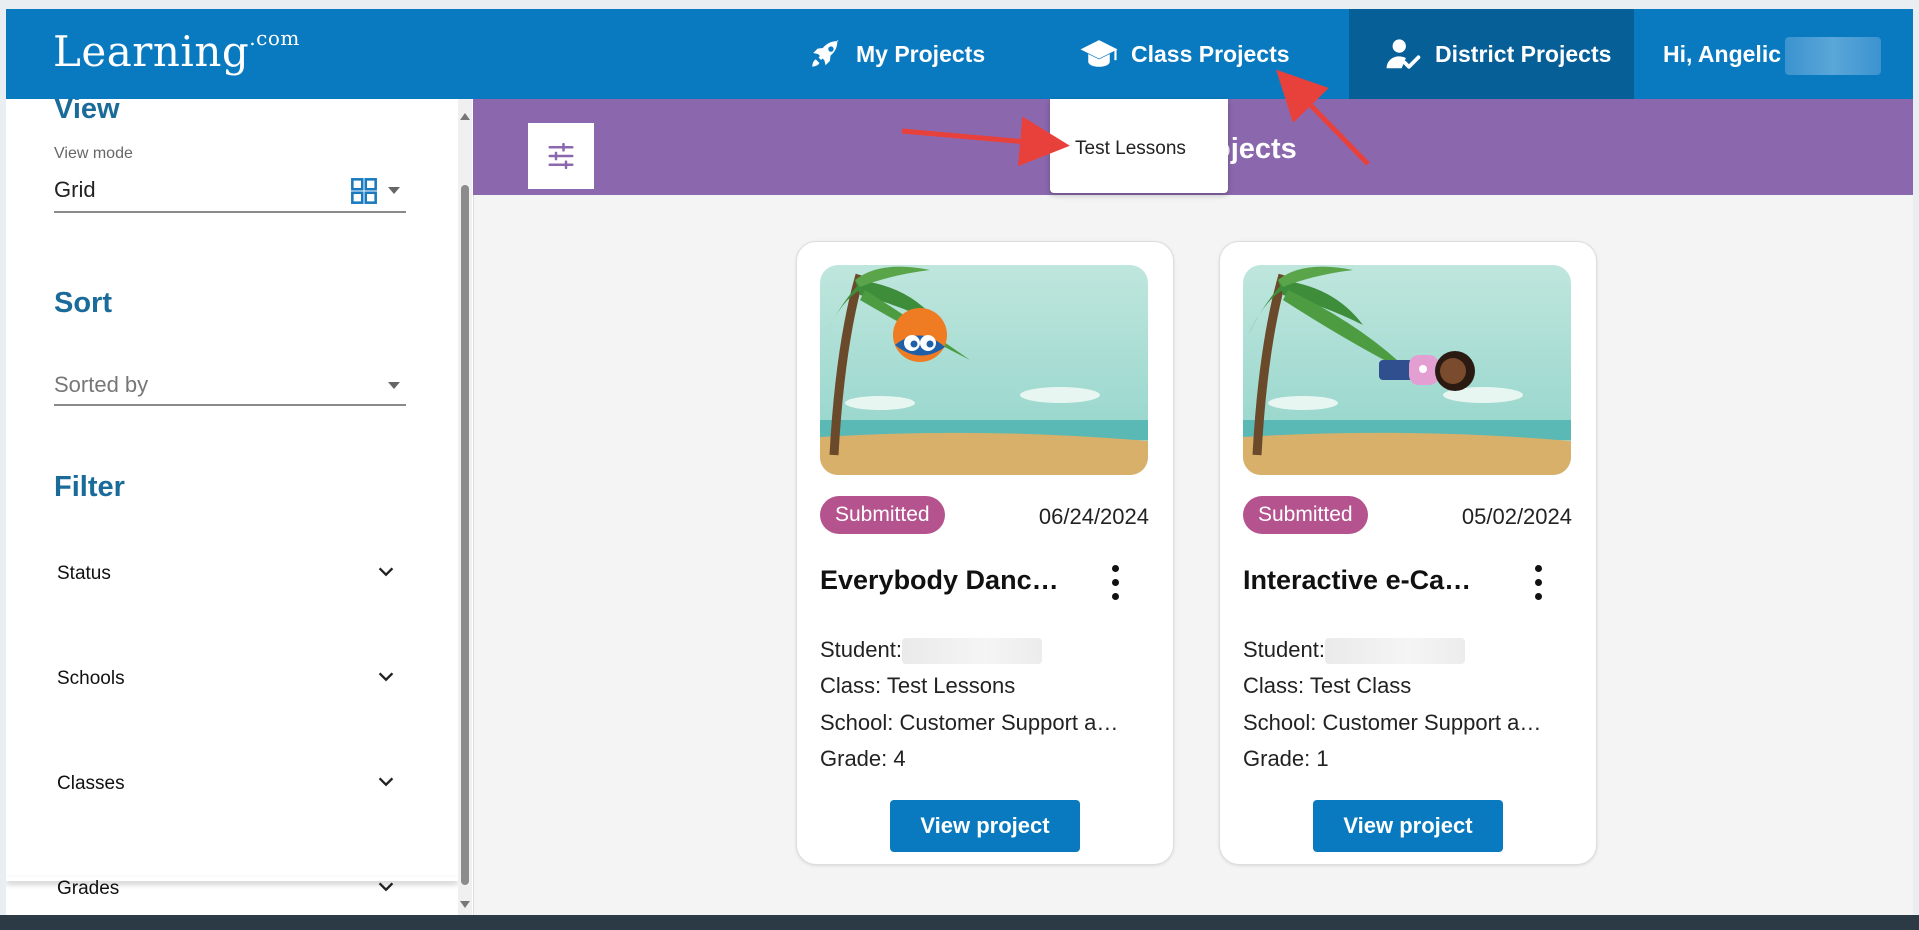  What do you see at coordinates (227, 784) in the screenshot?
I see `filter-classes: Classes` at bounding box center [227, 784].